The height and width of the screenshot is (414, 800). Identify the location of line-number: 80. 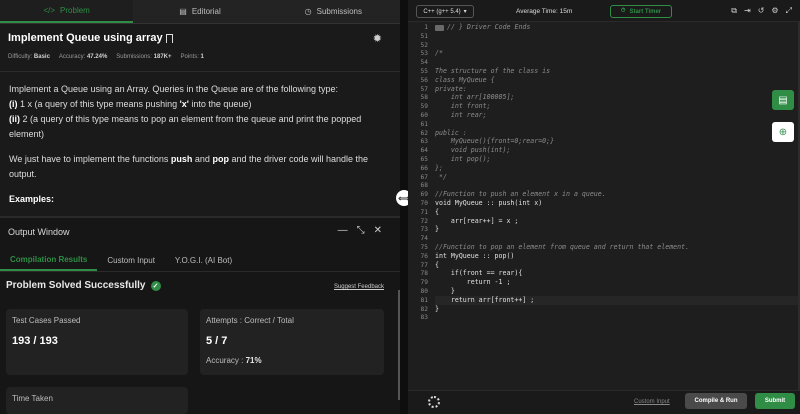
(424, 291).